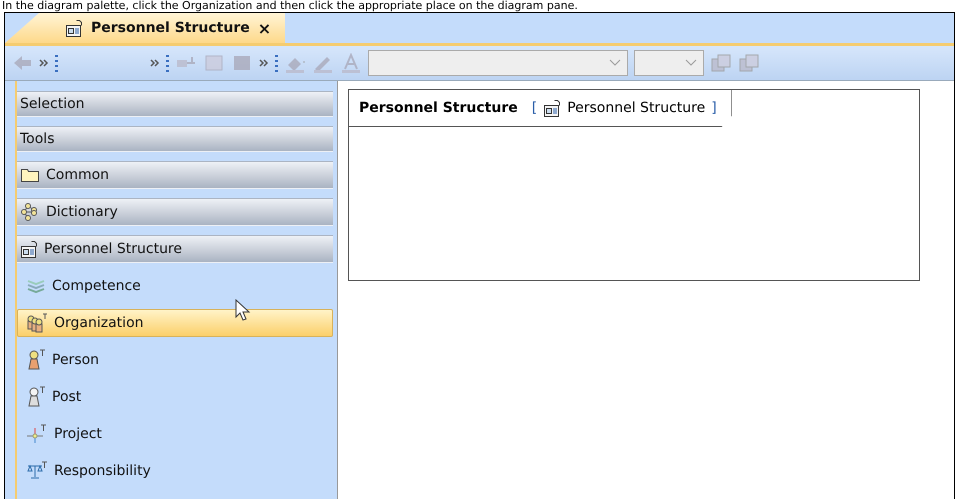  What do you see at coordinates (290, 6) in the screenshot?
I see `instruction-text: In the diagram palette, click the Organization and then click the appropriate place on the diagram pane.` at bounding box center [290, 6].